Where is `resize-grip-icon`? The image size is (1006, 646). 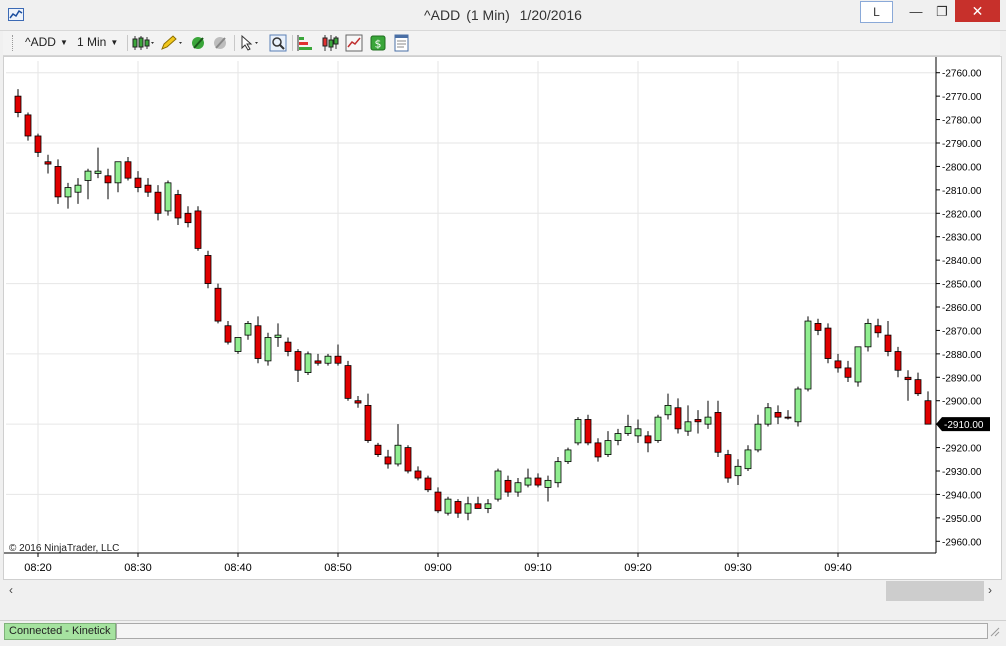
resize-grip-icon is located at coordinates (994, 631).